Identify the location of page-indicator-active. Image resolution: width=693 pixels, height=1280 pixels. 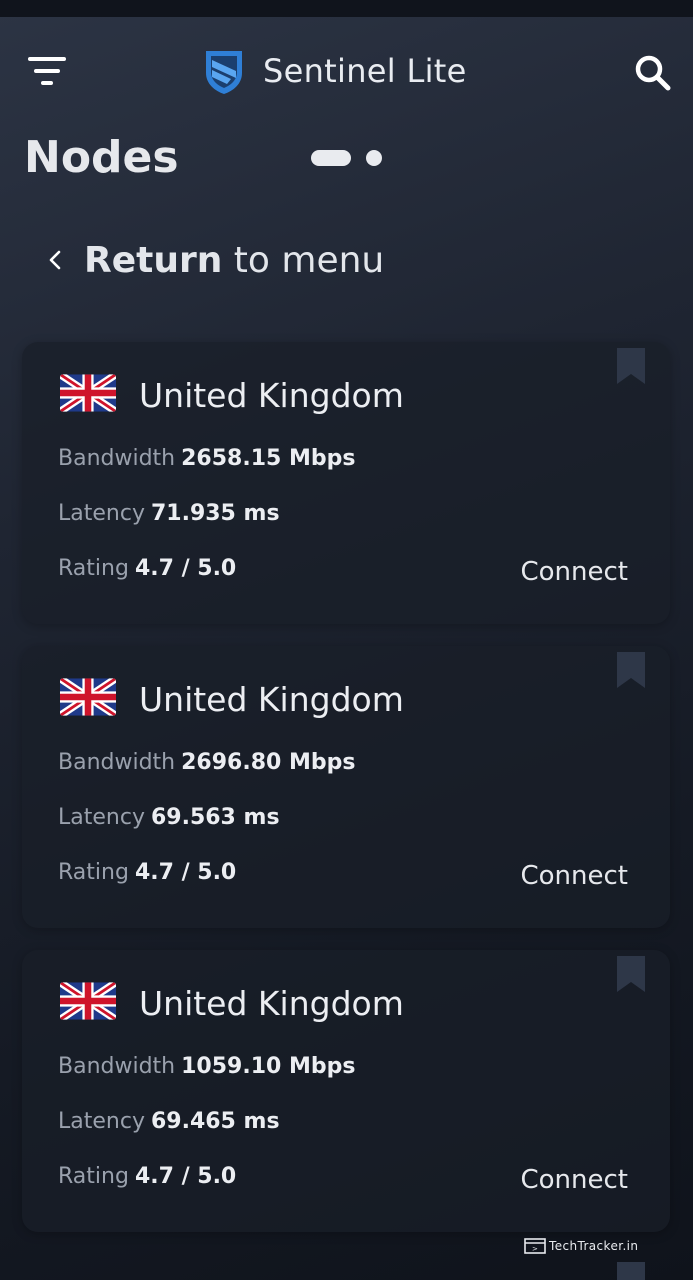
(331, 158).